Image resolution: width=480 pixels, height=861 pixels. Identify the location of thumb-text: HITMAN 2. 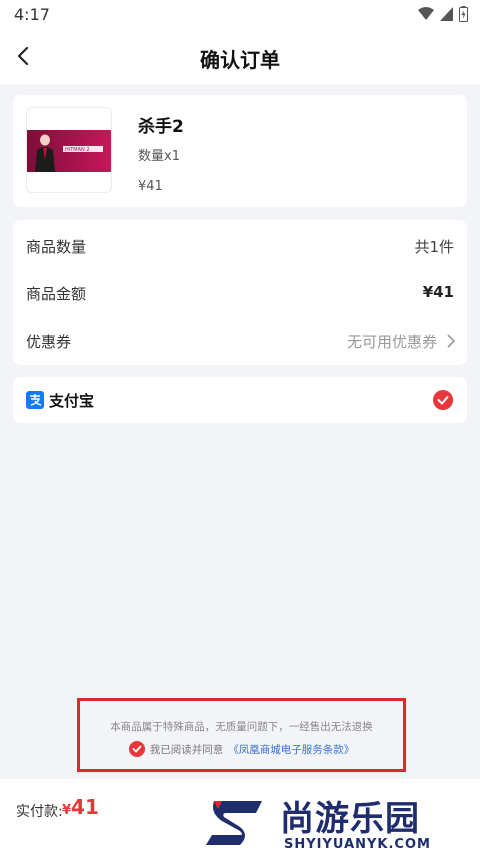
(77, 150).